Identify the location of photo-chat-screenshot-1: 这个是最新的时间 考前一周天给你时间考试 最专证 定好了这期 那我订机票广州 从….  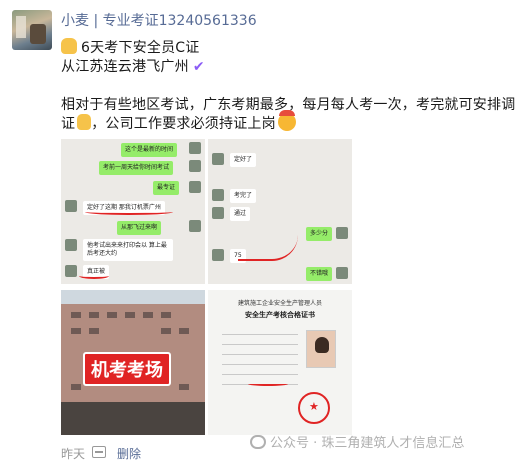
(133, 211).